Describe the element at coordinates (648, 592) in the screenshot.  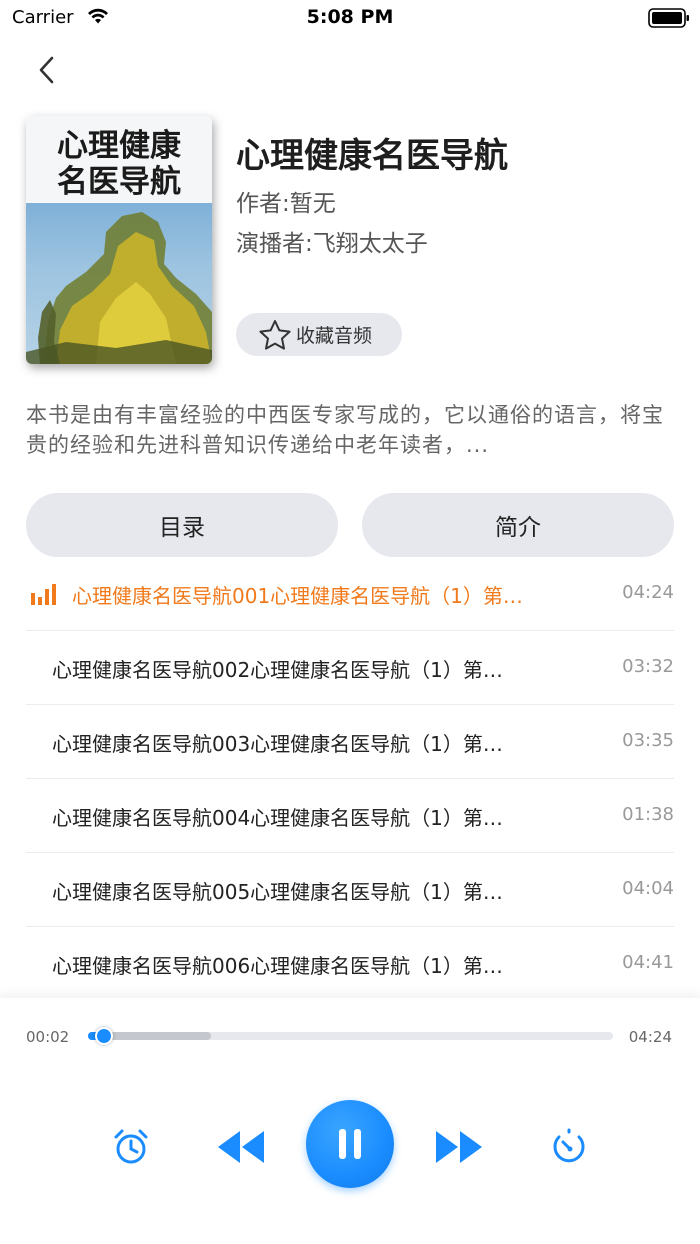
I see `track-duration: 04:24` at that location.